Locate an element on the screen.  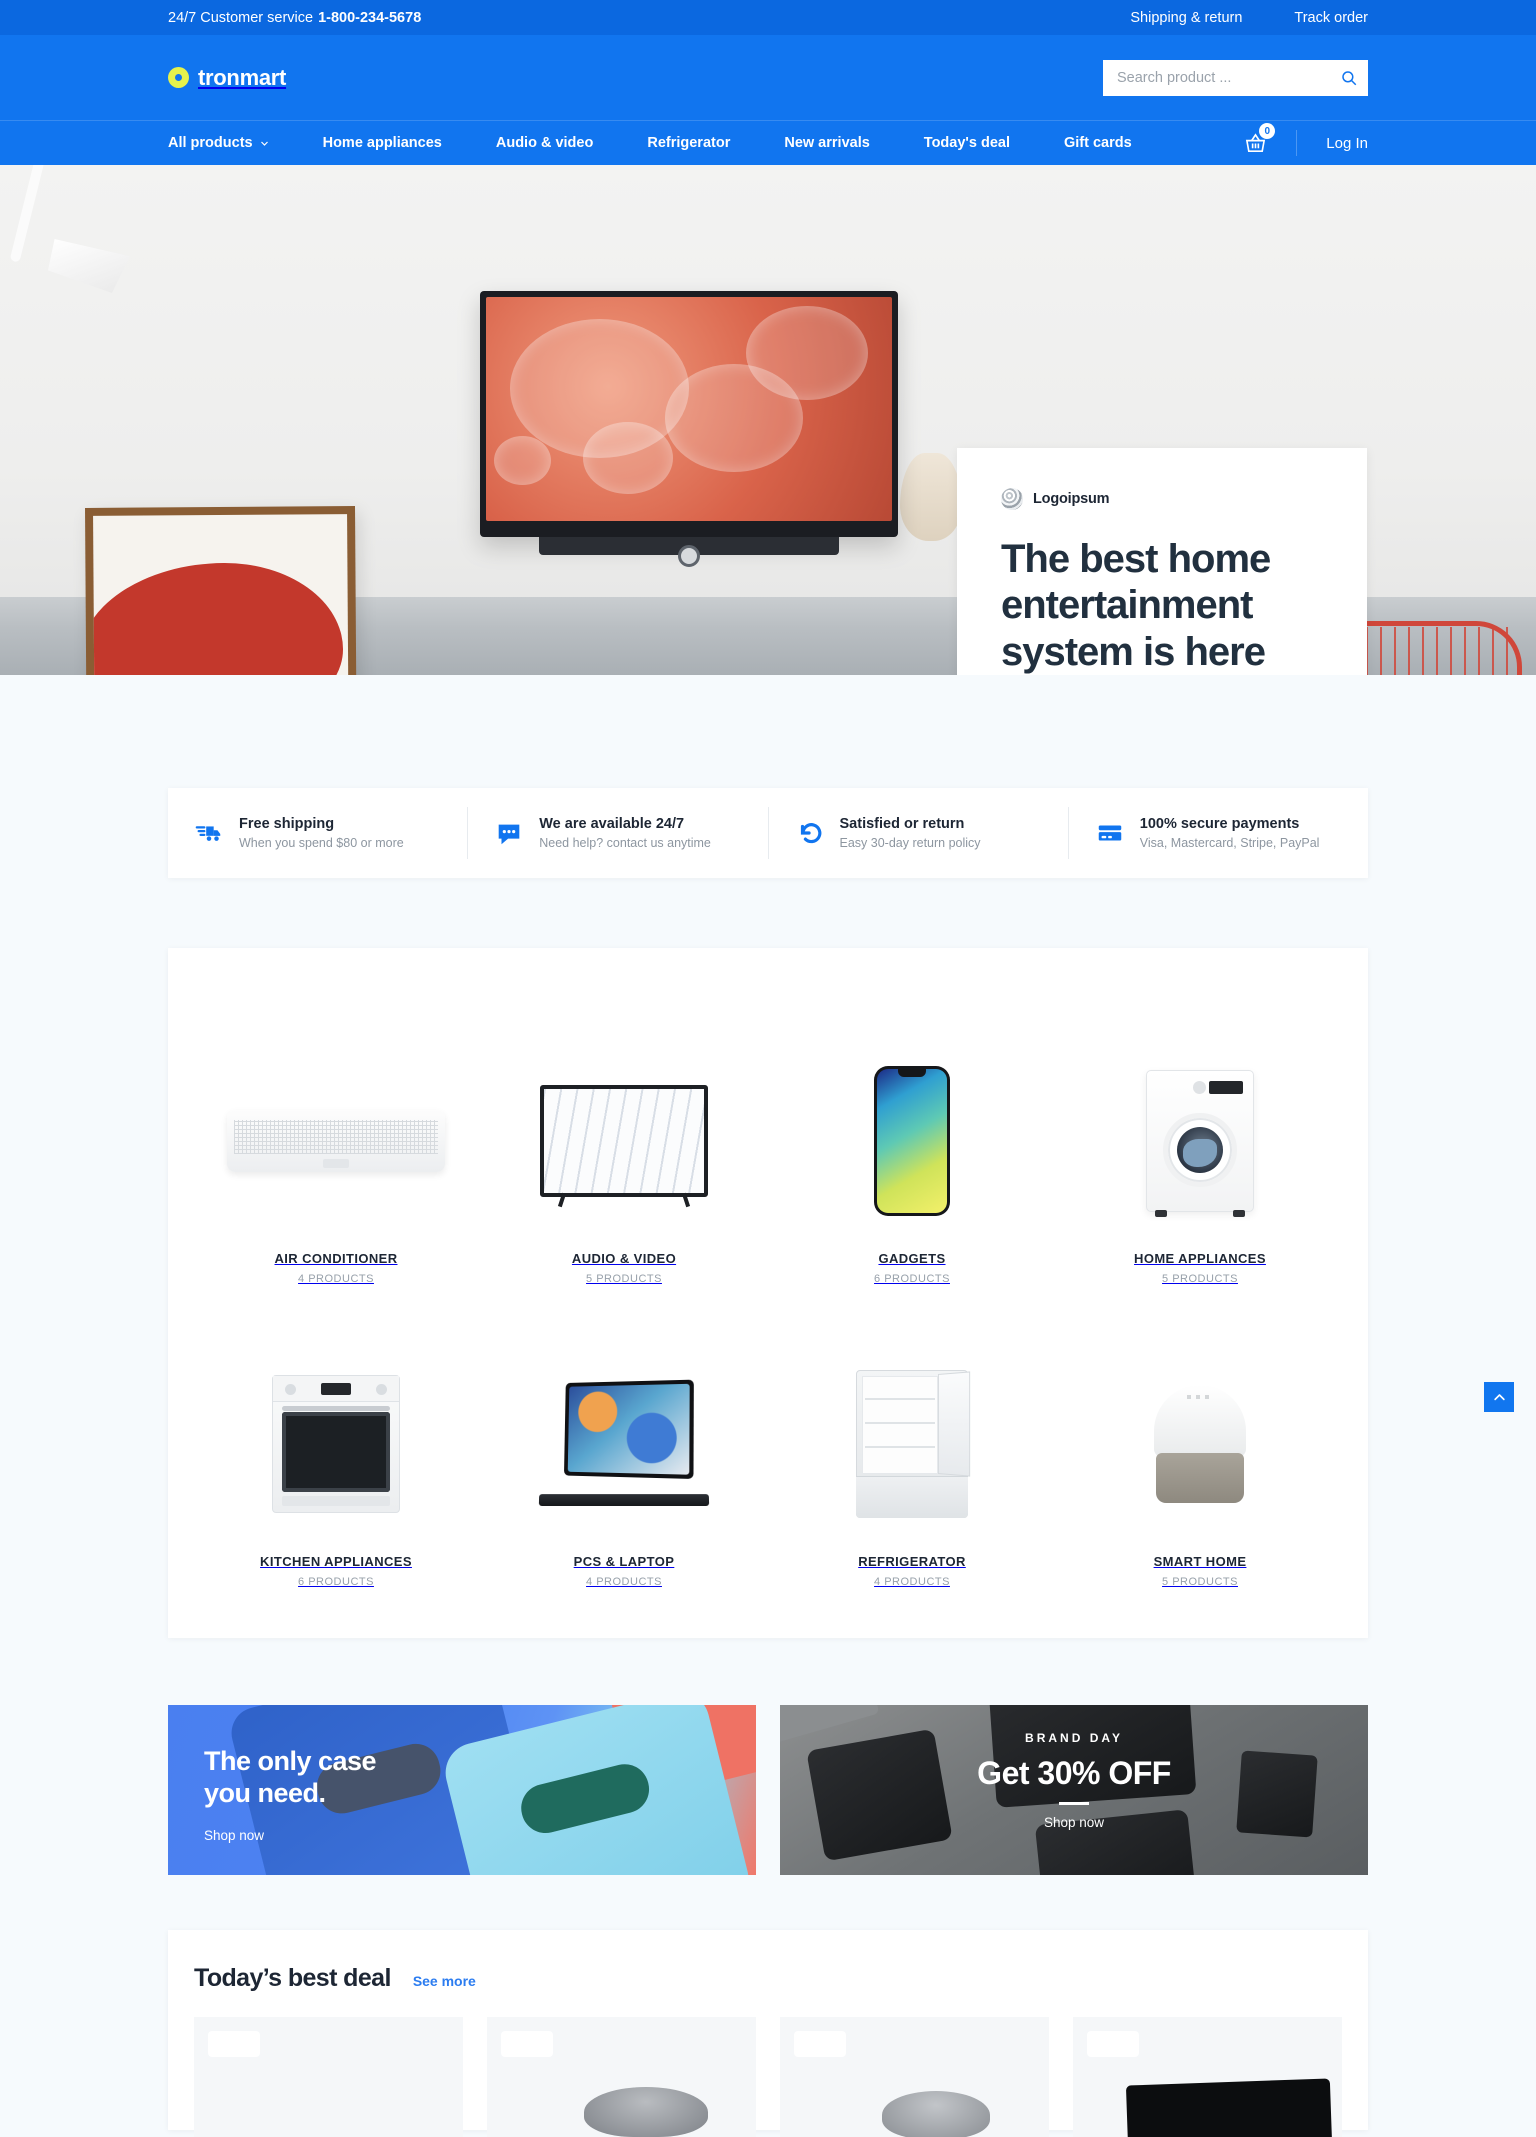
truck-icon is located at coordinates (208, 833).